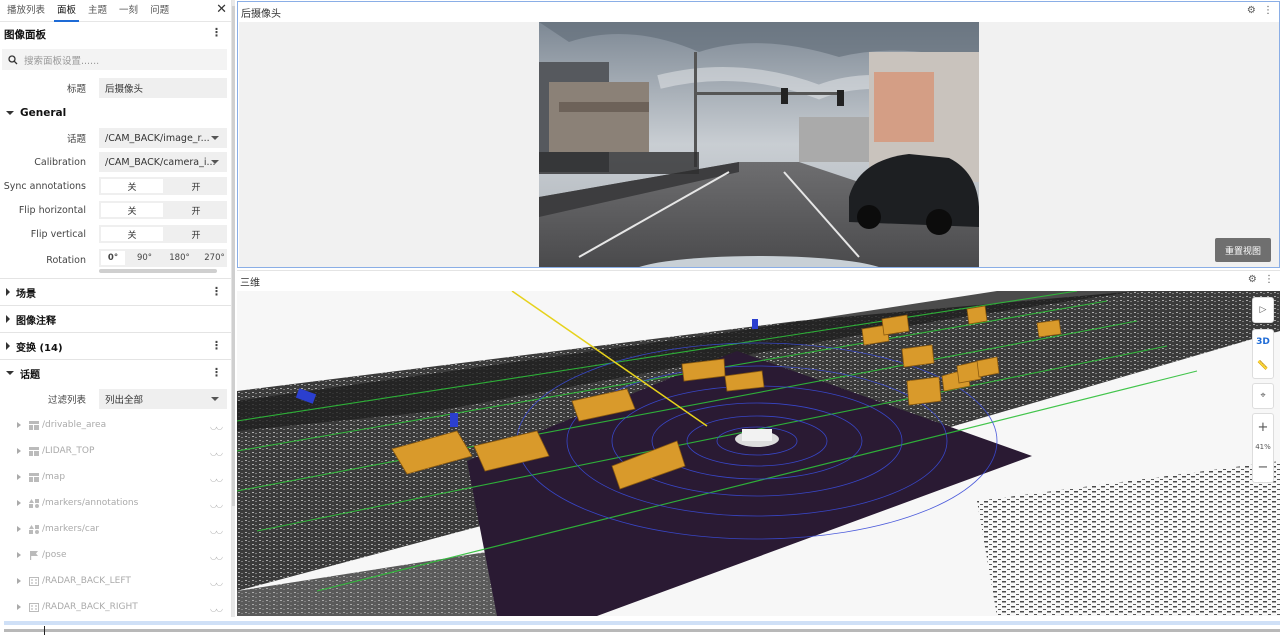 Image resolution: width=1280 pixels, height=635 pixels. I want to click on flag-icon, so click(34, 555).